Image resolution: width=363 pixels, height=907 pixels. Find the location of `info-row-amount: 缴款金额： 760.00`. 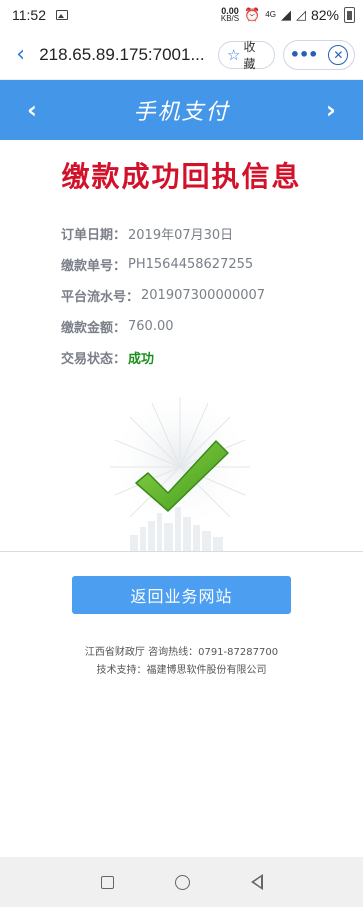

info-row-amount: 缴款金额： 760.00 is located at coordinates (201, 326).